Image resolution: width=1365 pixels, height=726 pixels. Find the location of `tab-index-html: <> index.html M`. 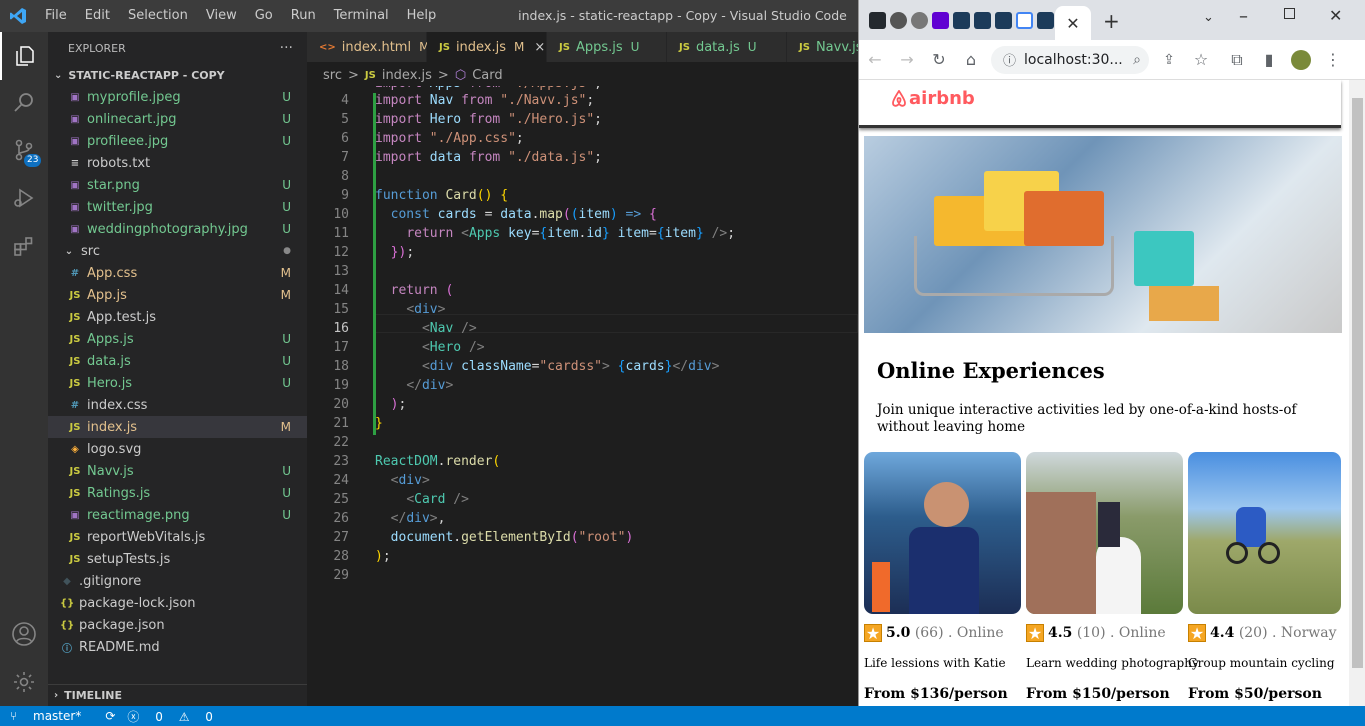

tab-index-html: <> index.html M is located at coordinates (368, 47).